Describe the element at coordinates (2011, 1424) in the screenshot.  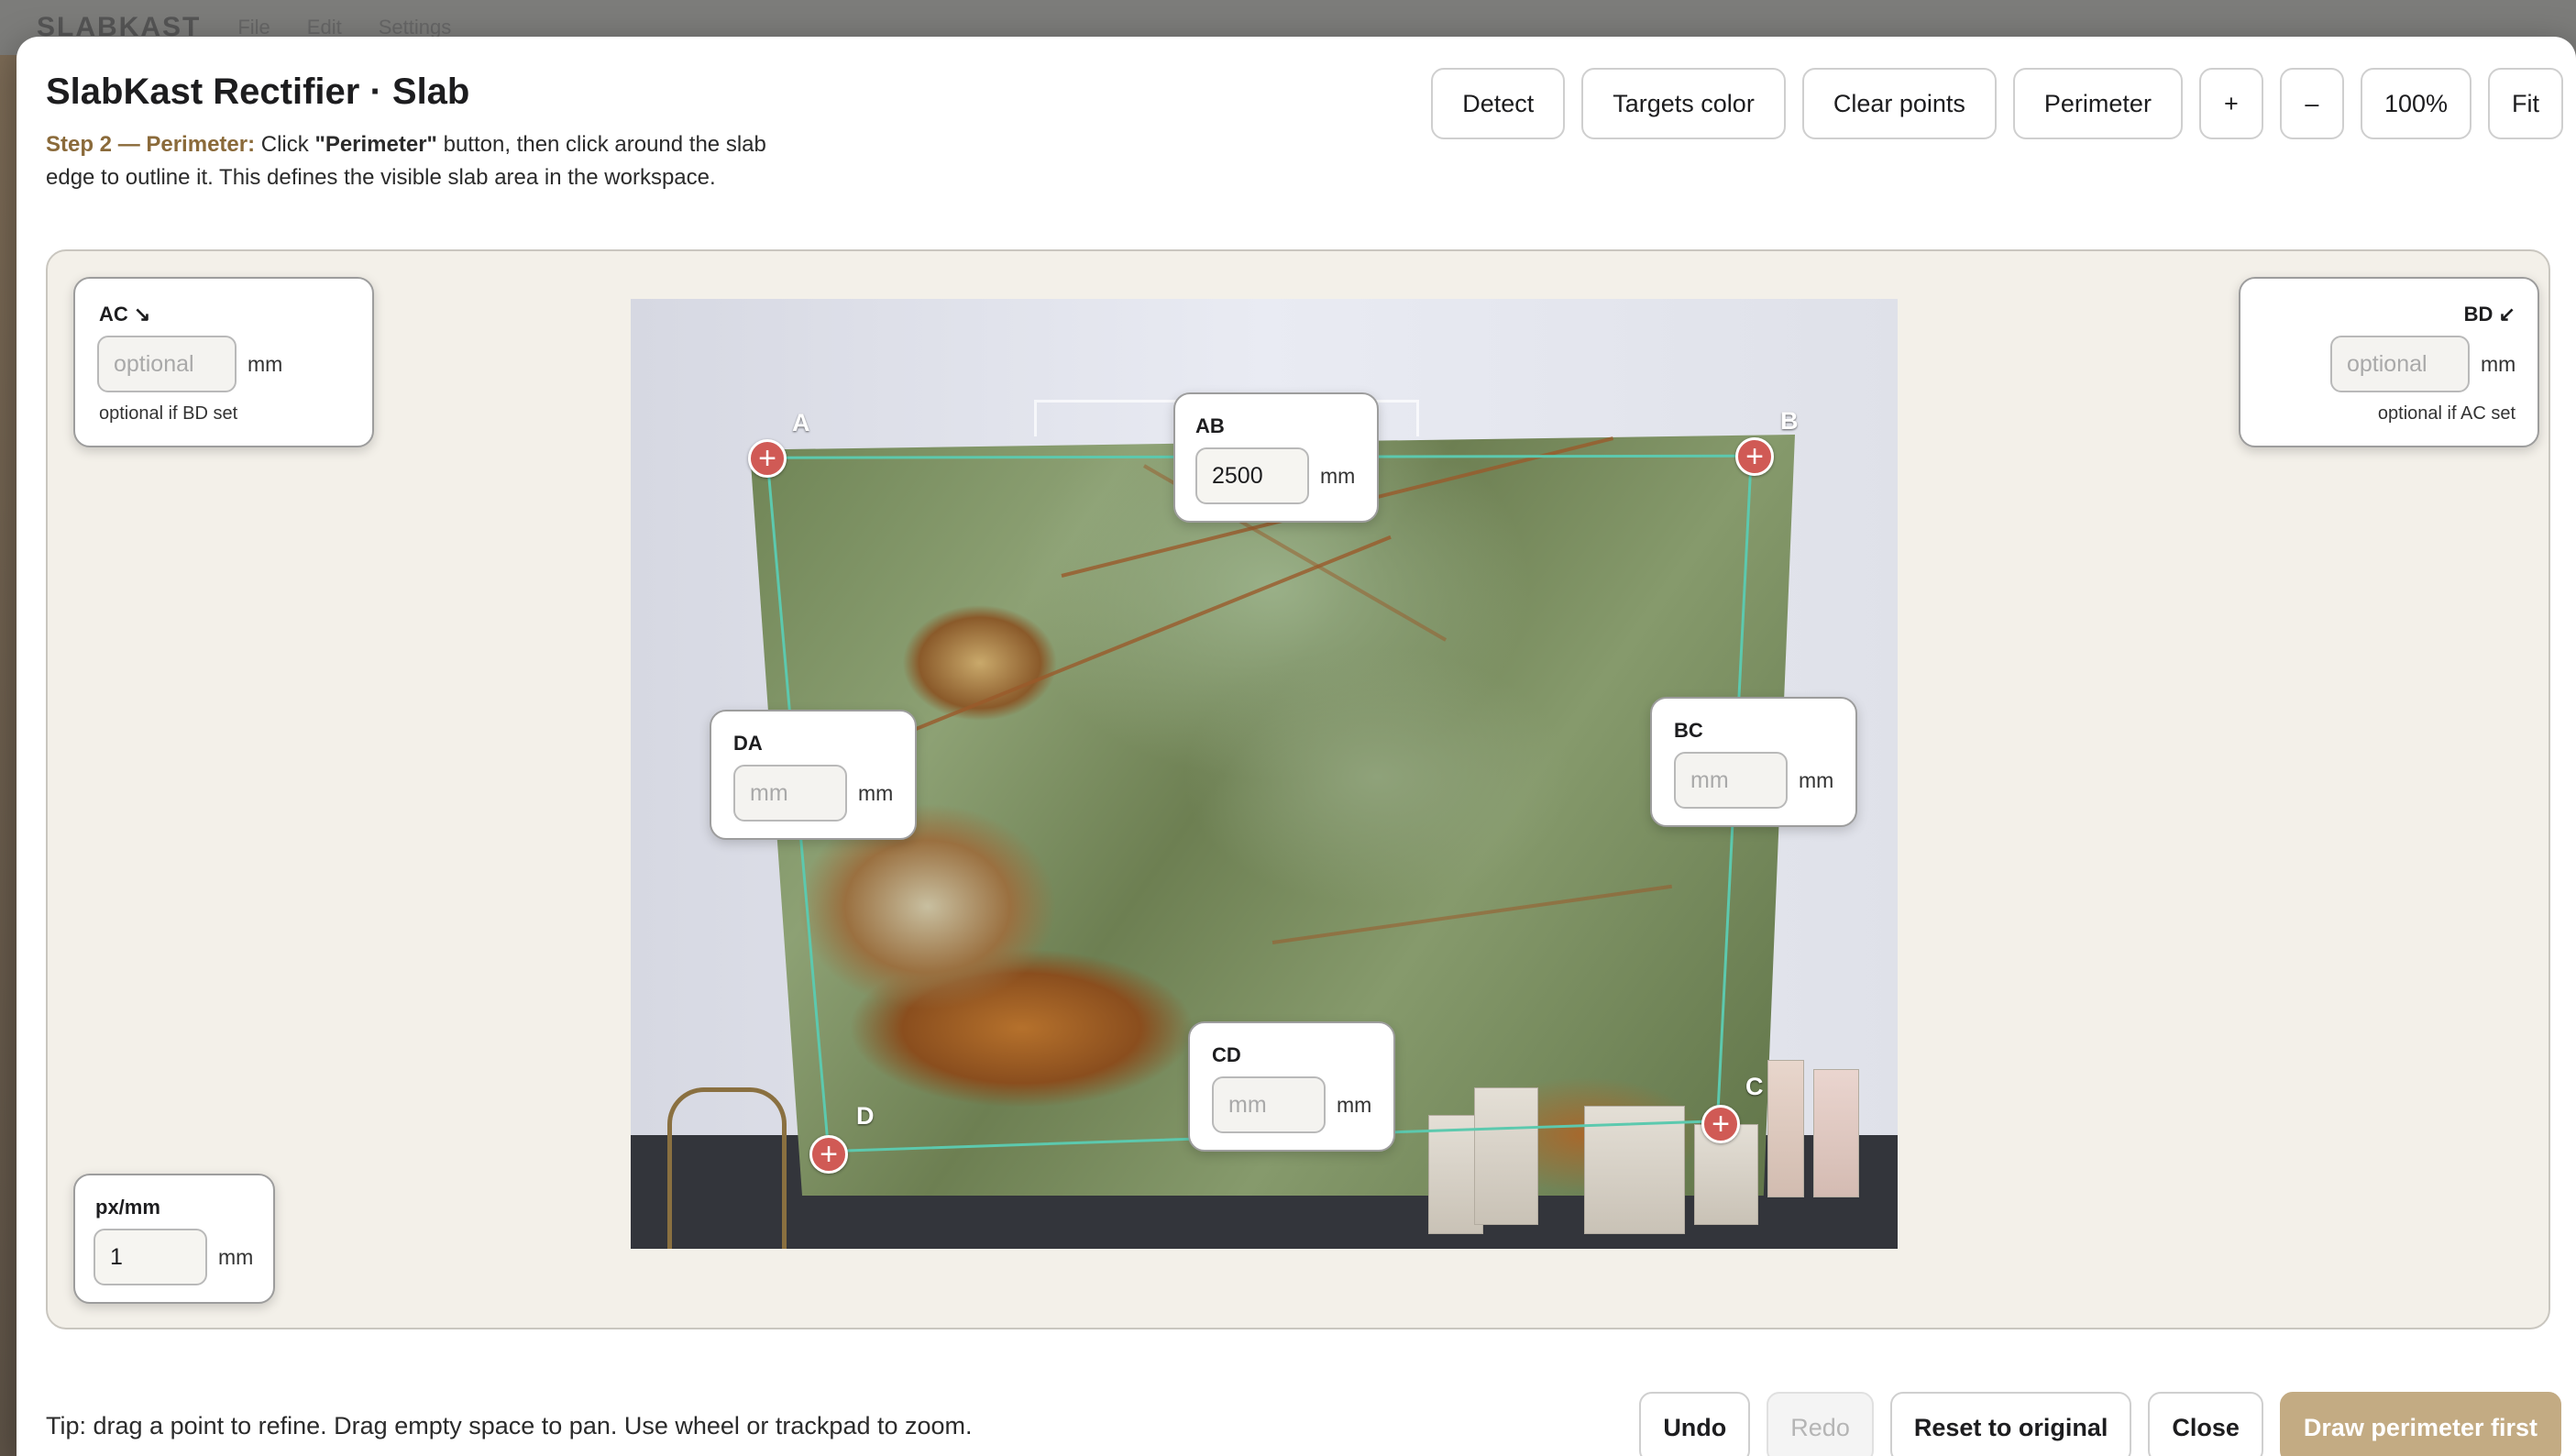
I see `reset-to-original-button: Reset to original` at that location.